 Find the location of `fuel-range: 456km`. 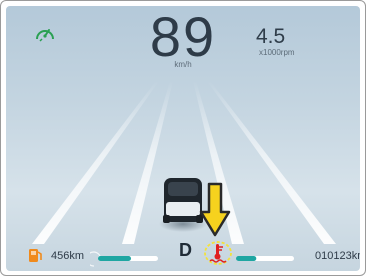

fuel-range: 456km is located at coordinates (68, 256).